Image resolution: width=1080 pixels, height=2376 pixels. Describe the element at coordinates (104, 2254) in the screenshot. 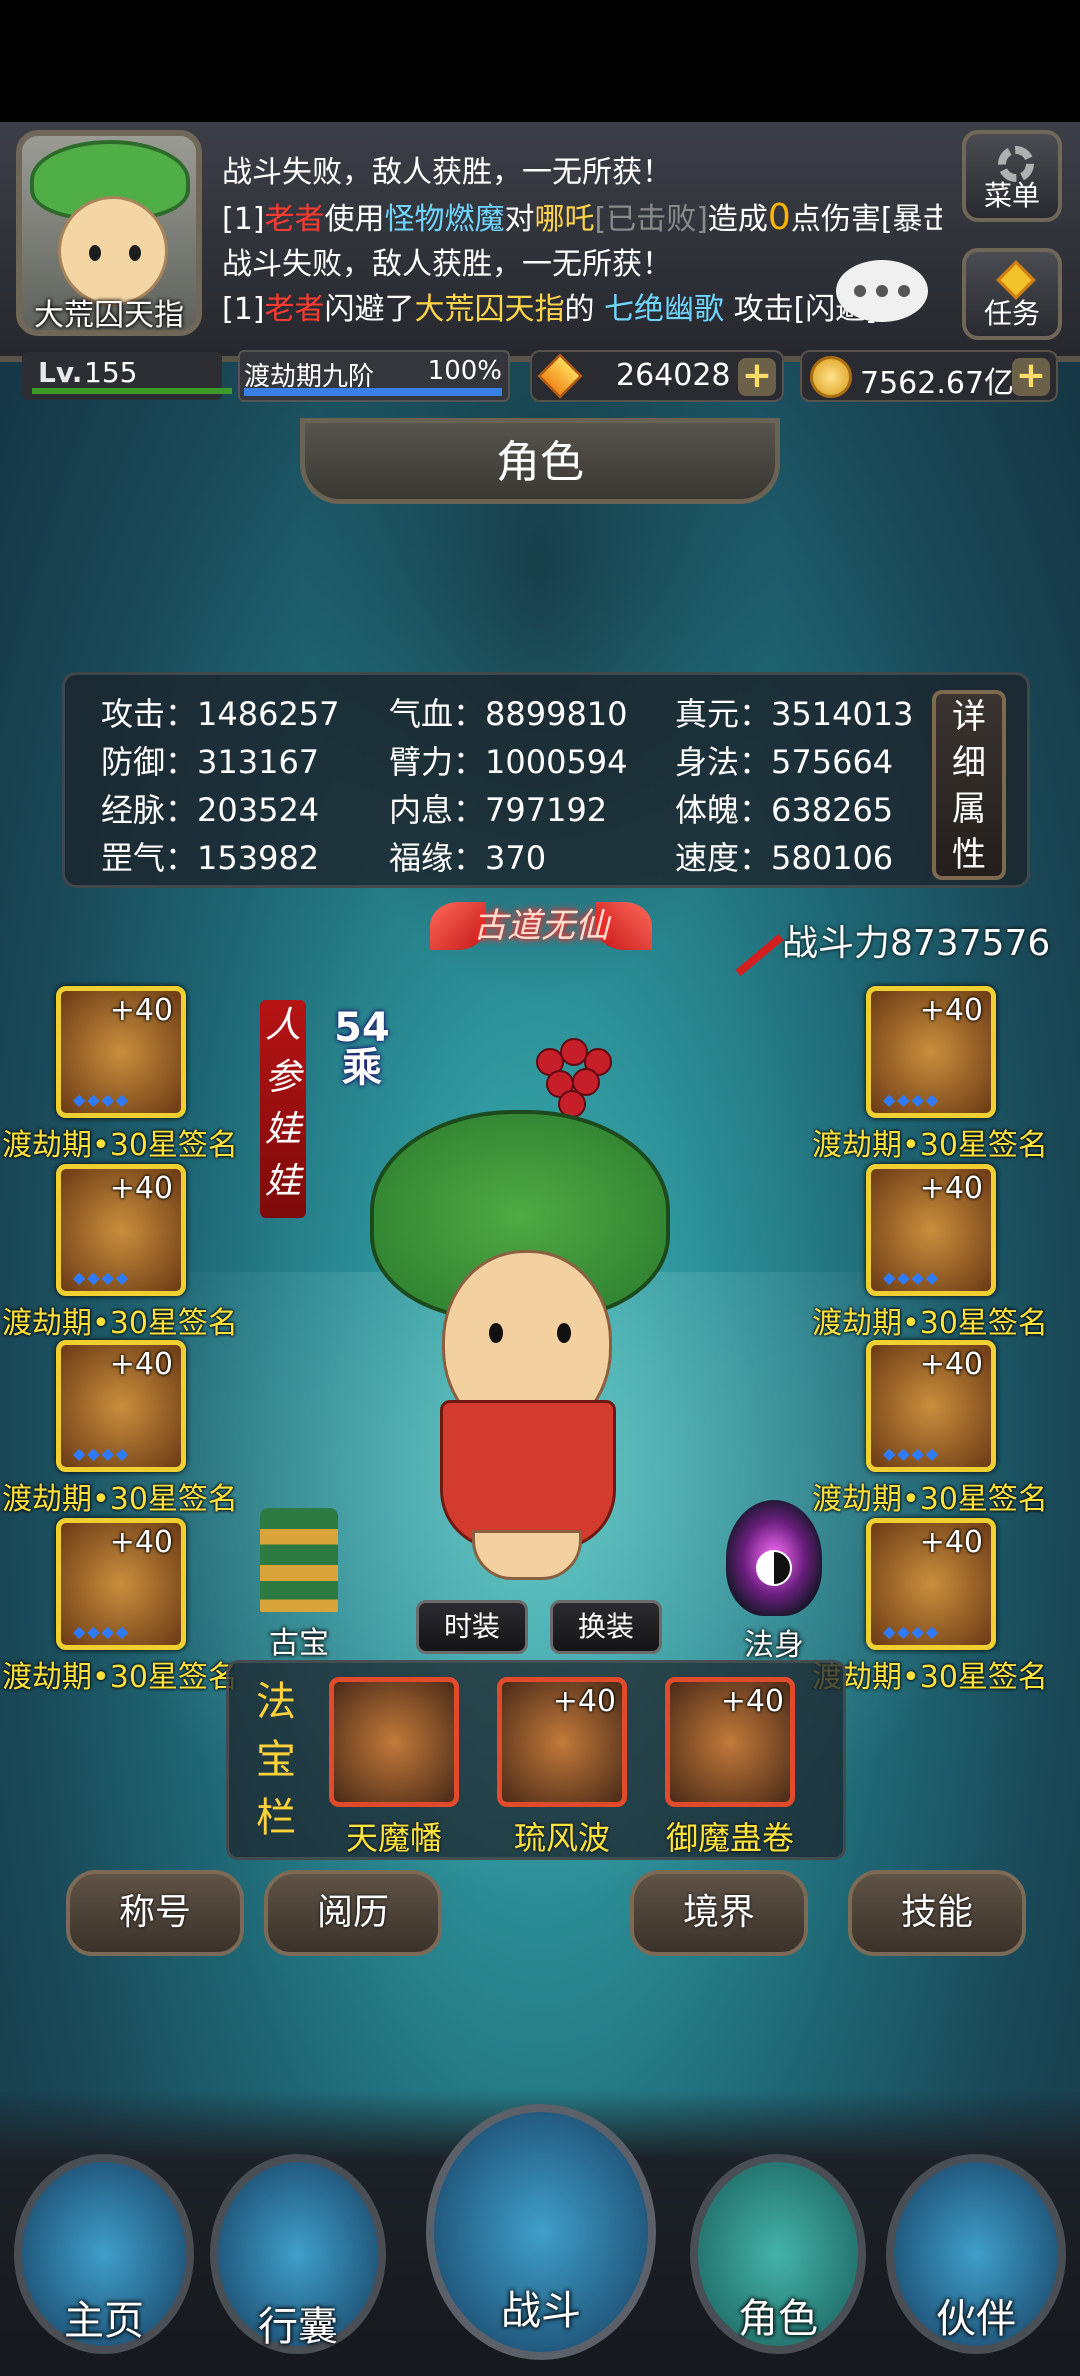

I see `nav-home: 主页` at that location.